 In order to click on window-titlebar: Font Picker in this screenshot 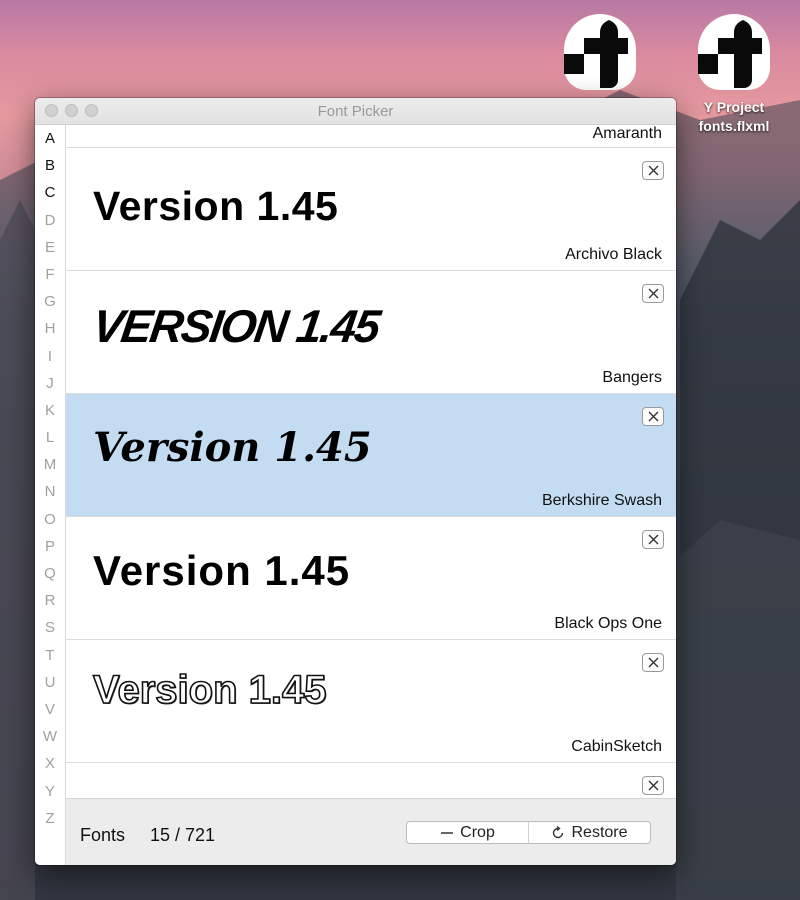, I will do `click(355, 111)`.